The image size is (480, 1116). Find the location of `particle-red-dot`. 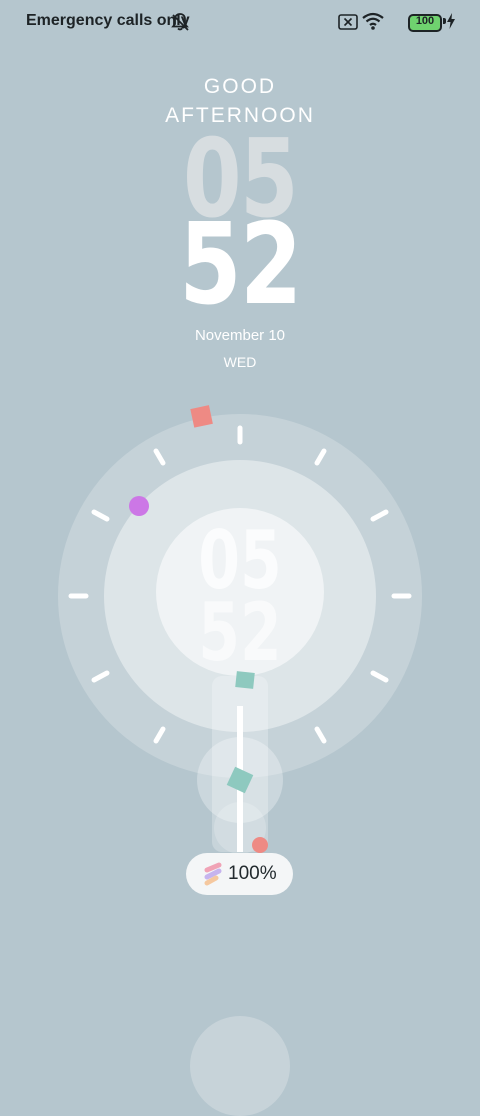

particle-red-dot is located at coordinates (260, 845).